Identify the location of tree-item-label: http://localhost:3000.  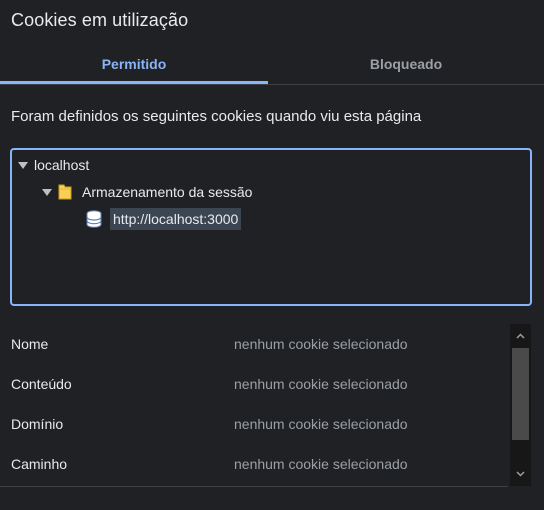
(176, 219).